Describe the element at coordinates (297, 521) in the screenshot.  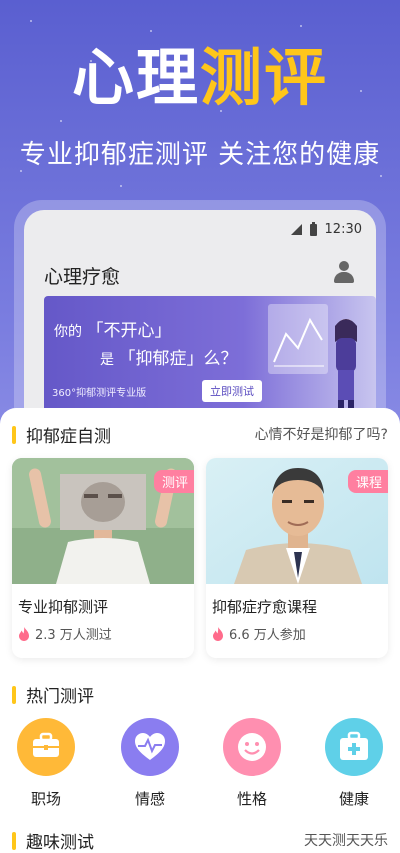
I see `card-image-course: 课程` at that location.